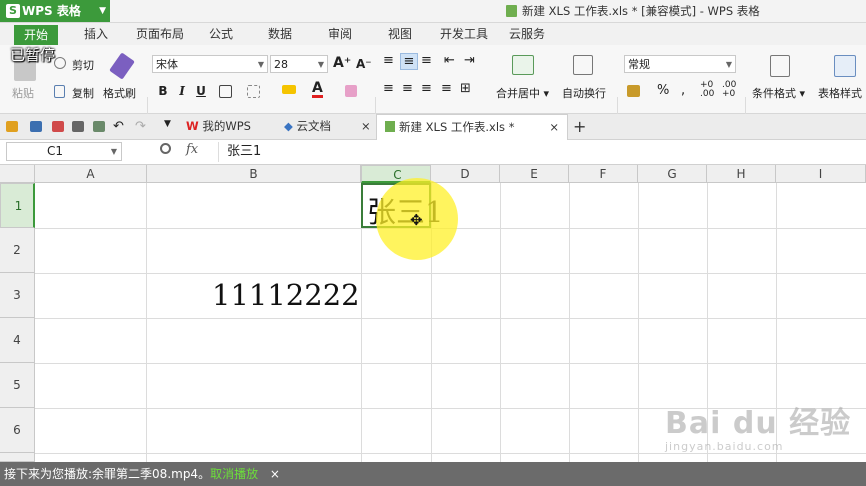 The image size is (866, 486). I want to click on column-header-e: E, so click(534, 174).